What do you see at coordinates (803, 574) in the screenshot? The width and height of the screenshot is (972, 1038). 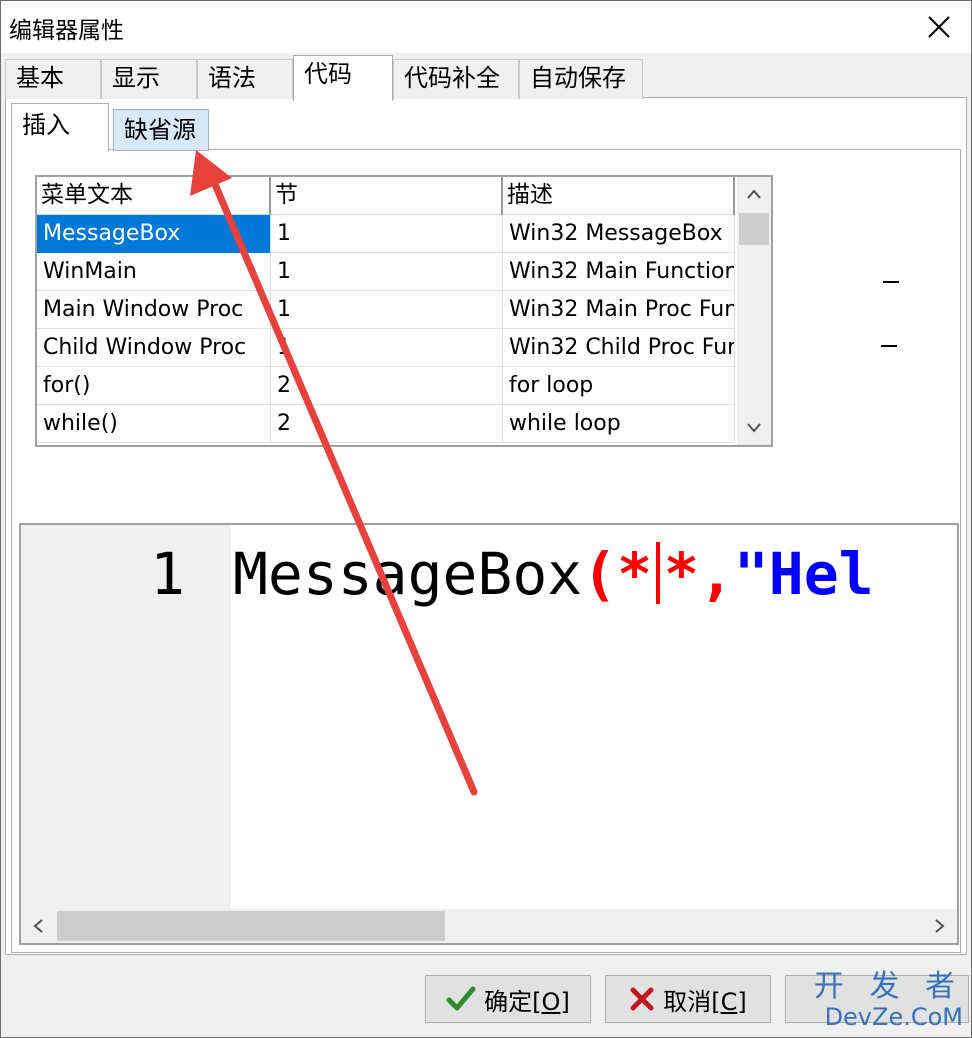 I see `code-string-literal: "Hel` at bounding box center [803, 574].